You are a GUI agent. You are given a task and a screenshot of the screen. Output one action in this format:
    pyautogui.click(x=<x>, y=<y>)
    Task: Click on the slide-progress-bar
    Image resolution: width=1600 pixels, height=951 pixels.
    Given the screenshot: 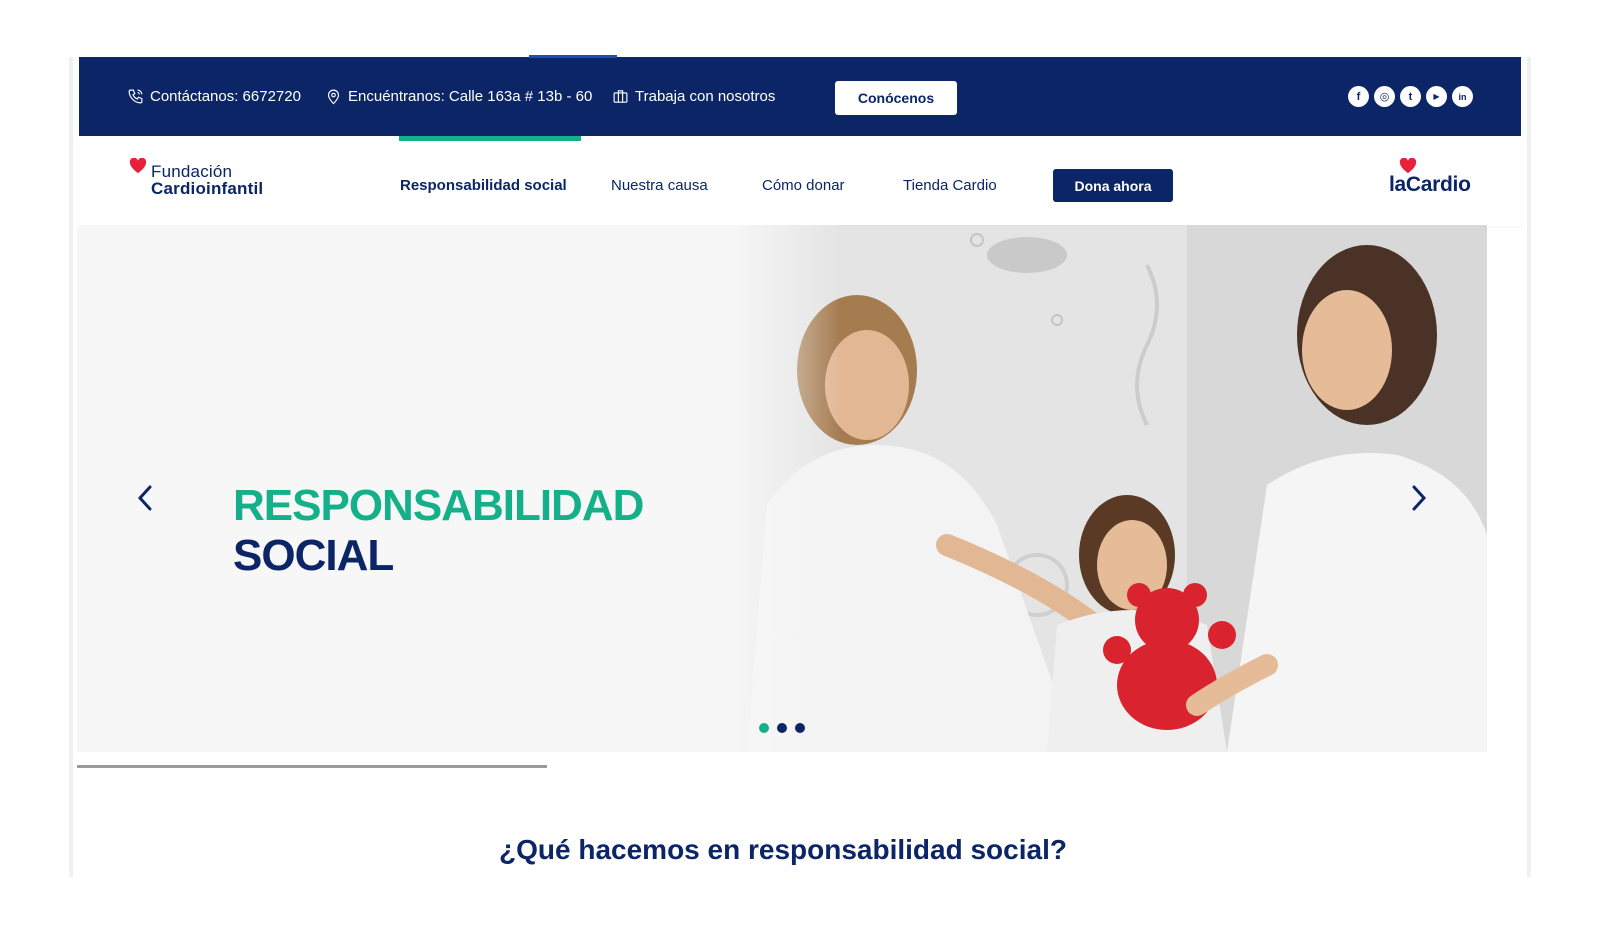 What is the action you would take?
    pyautogui.click(x=312, y=766)
    